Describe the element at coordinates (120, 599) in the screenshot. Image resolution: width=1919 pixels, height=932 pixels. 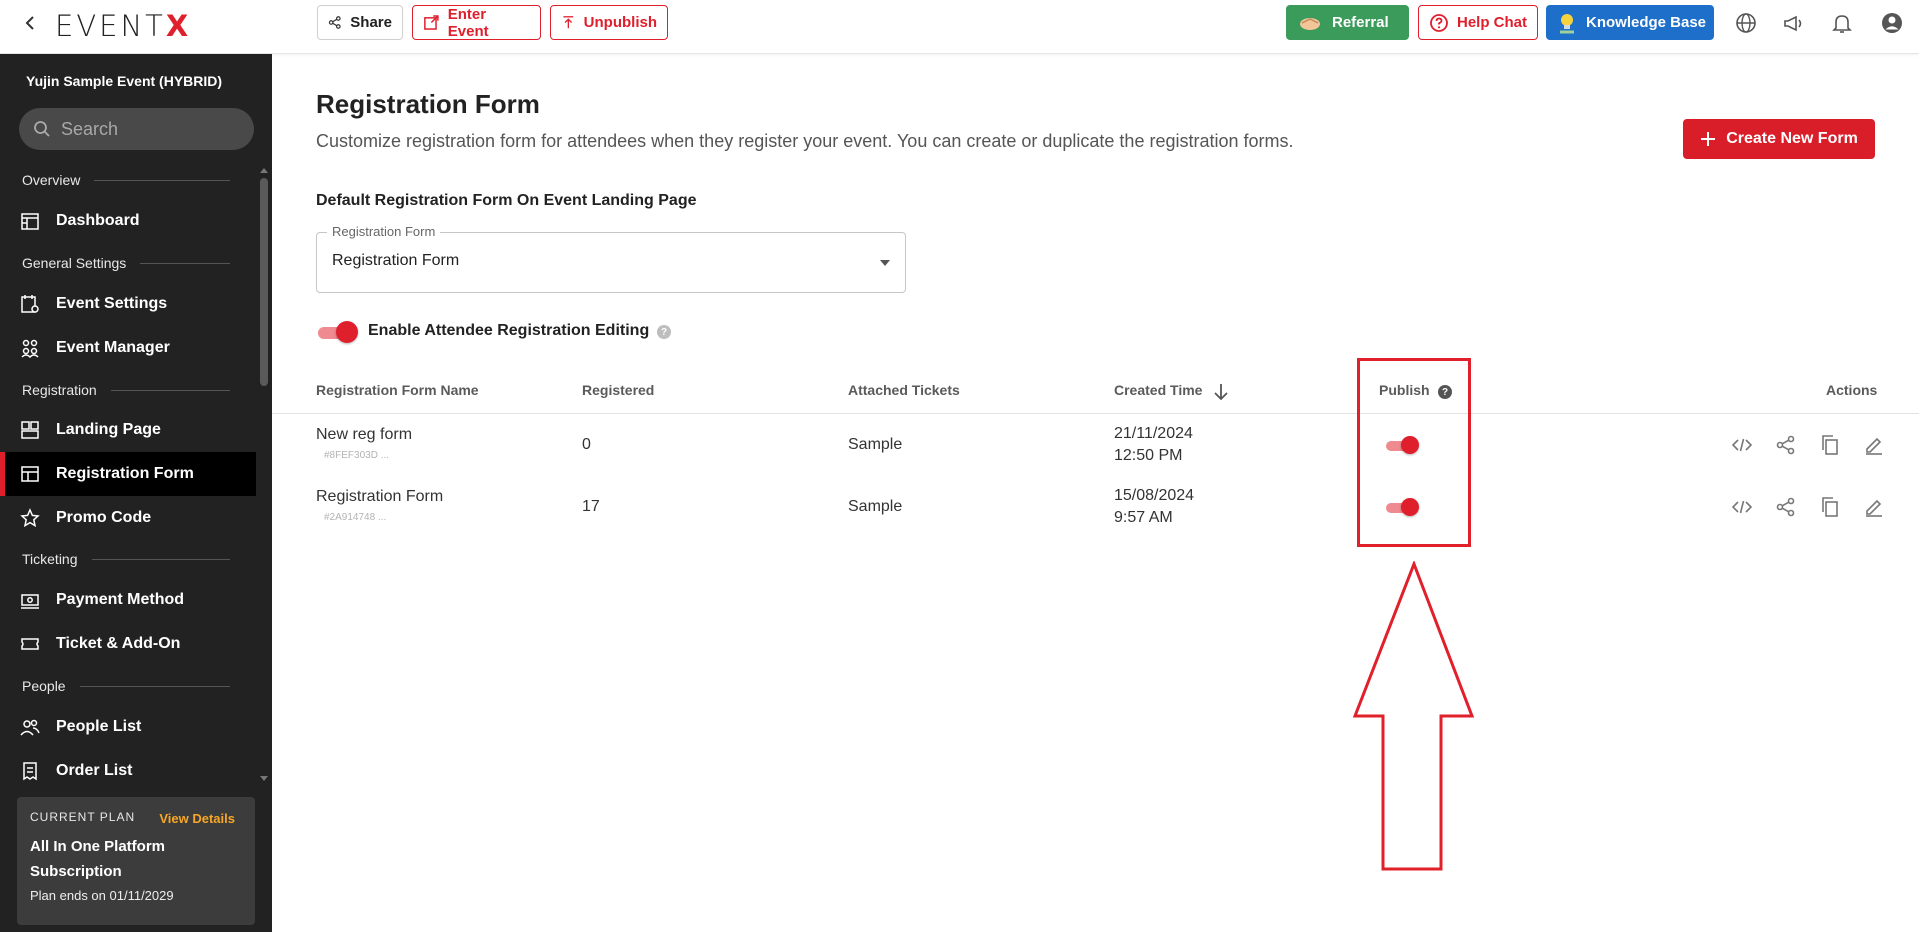
I see `sidebar-item-label: Payment Method` at that location.